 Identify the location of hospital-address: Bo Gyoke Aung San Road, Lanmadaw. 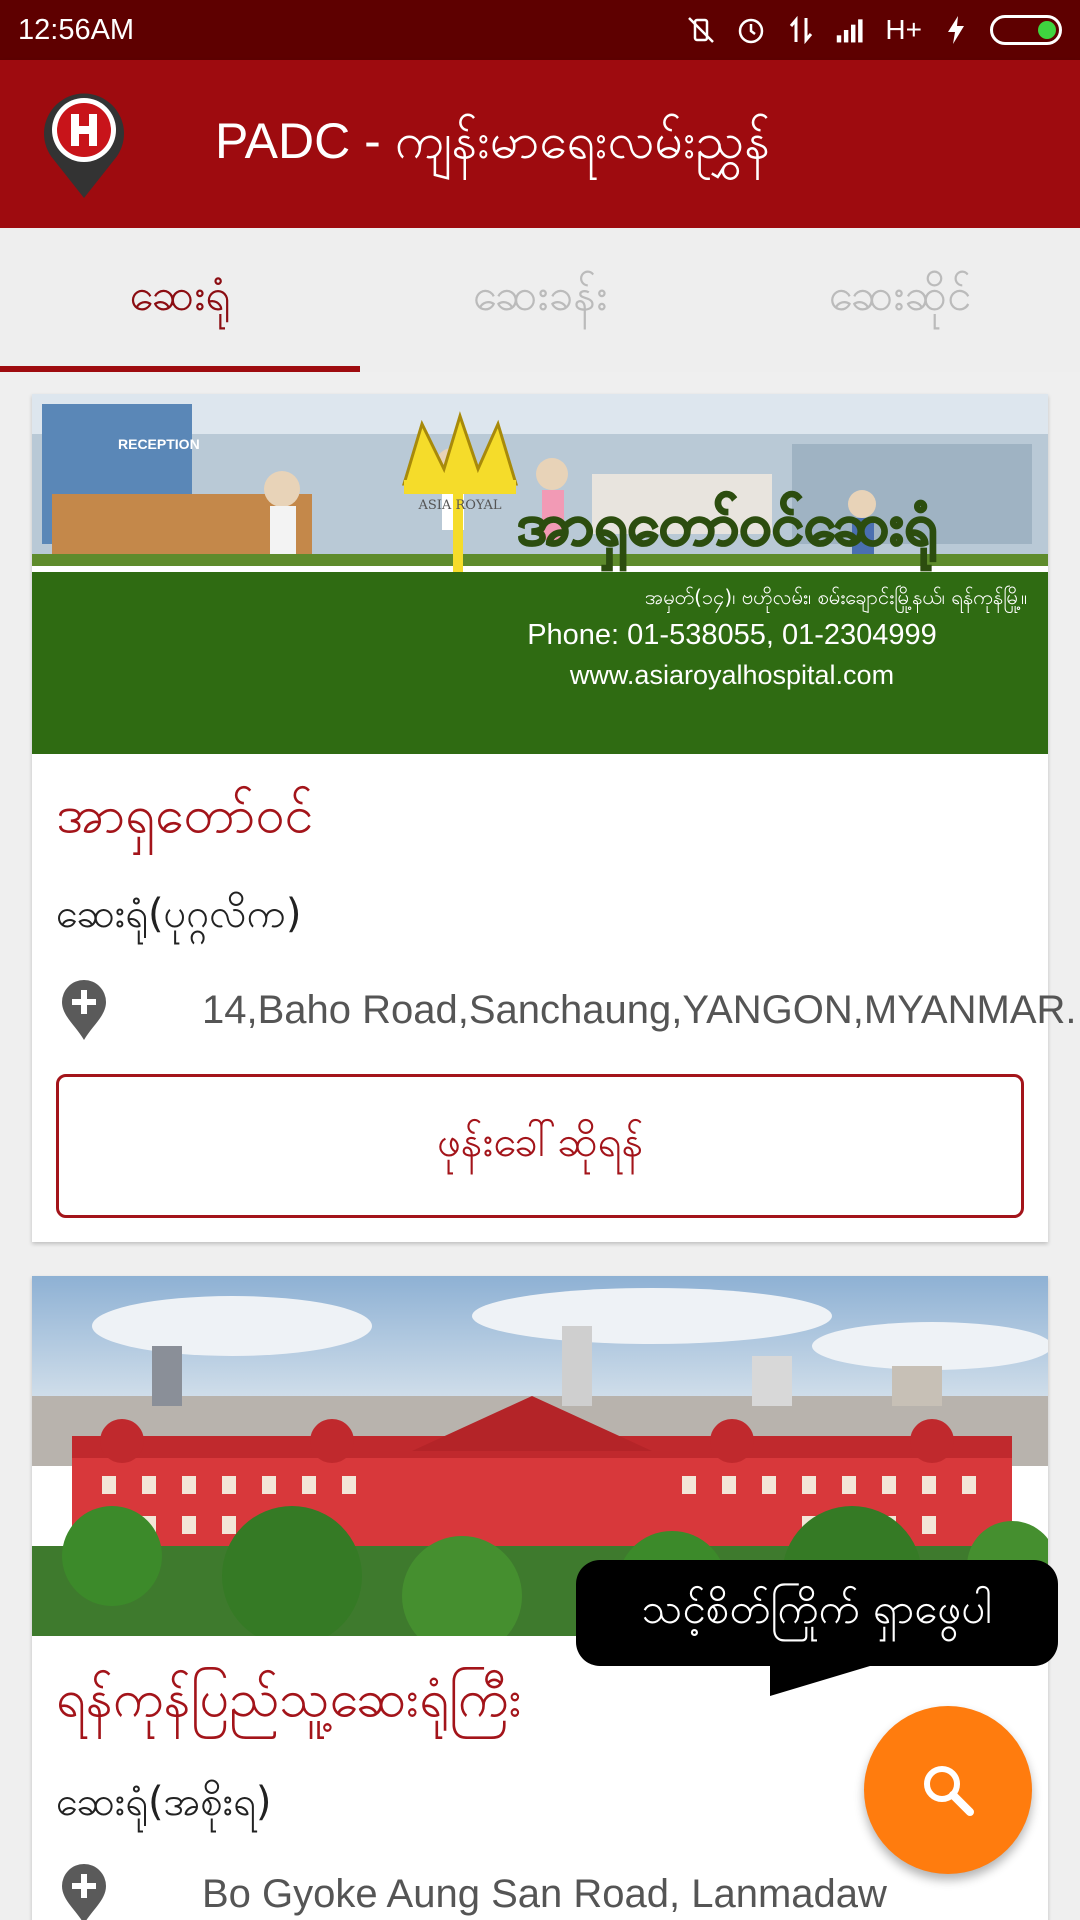
(544, 1893).